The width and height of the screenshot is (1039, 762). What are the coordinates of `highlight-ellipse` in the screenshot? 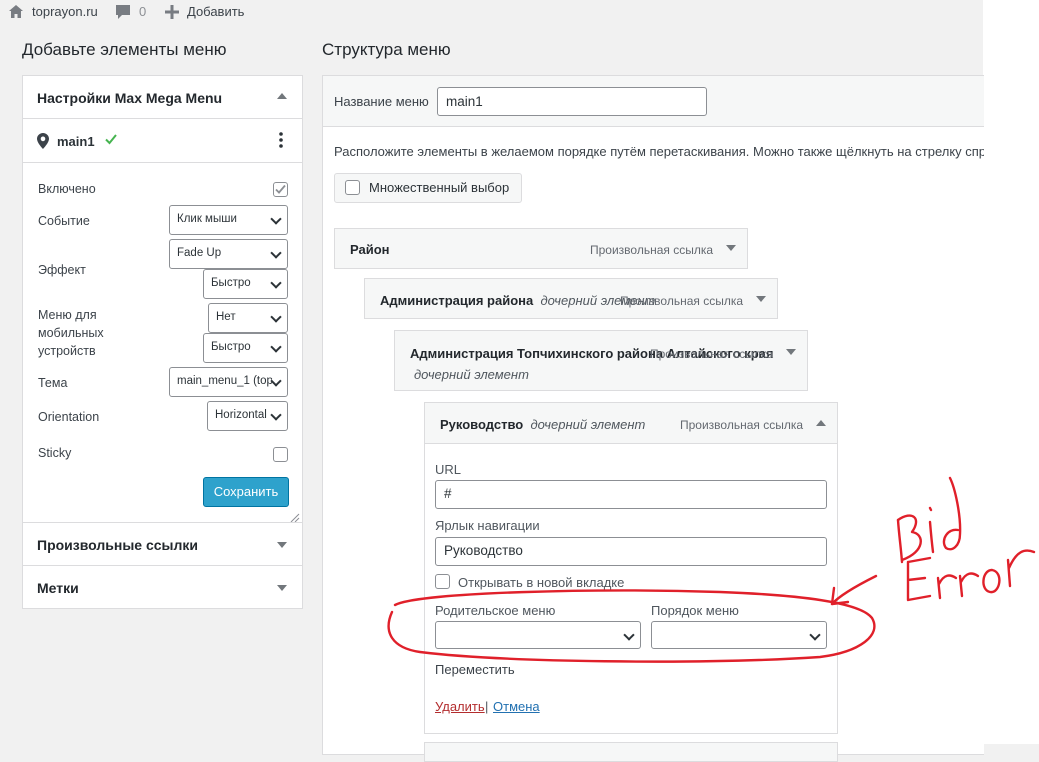 It's located at (631, 626).